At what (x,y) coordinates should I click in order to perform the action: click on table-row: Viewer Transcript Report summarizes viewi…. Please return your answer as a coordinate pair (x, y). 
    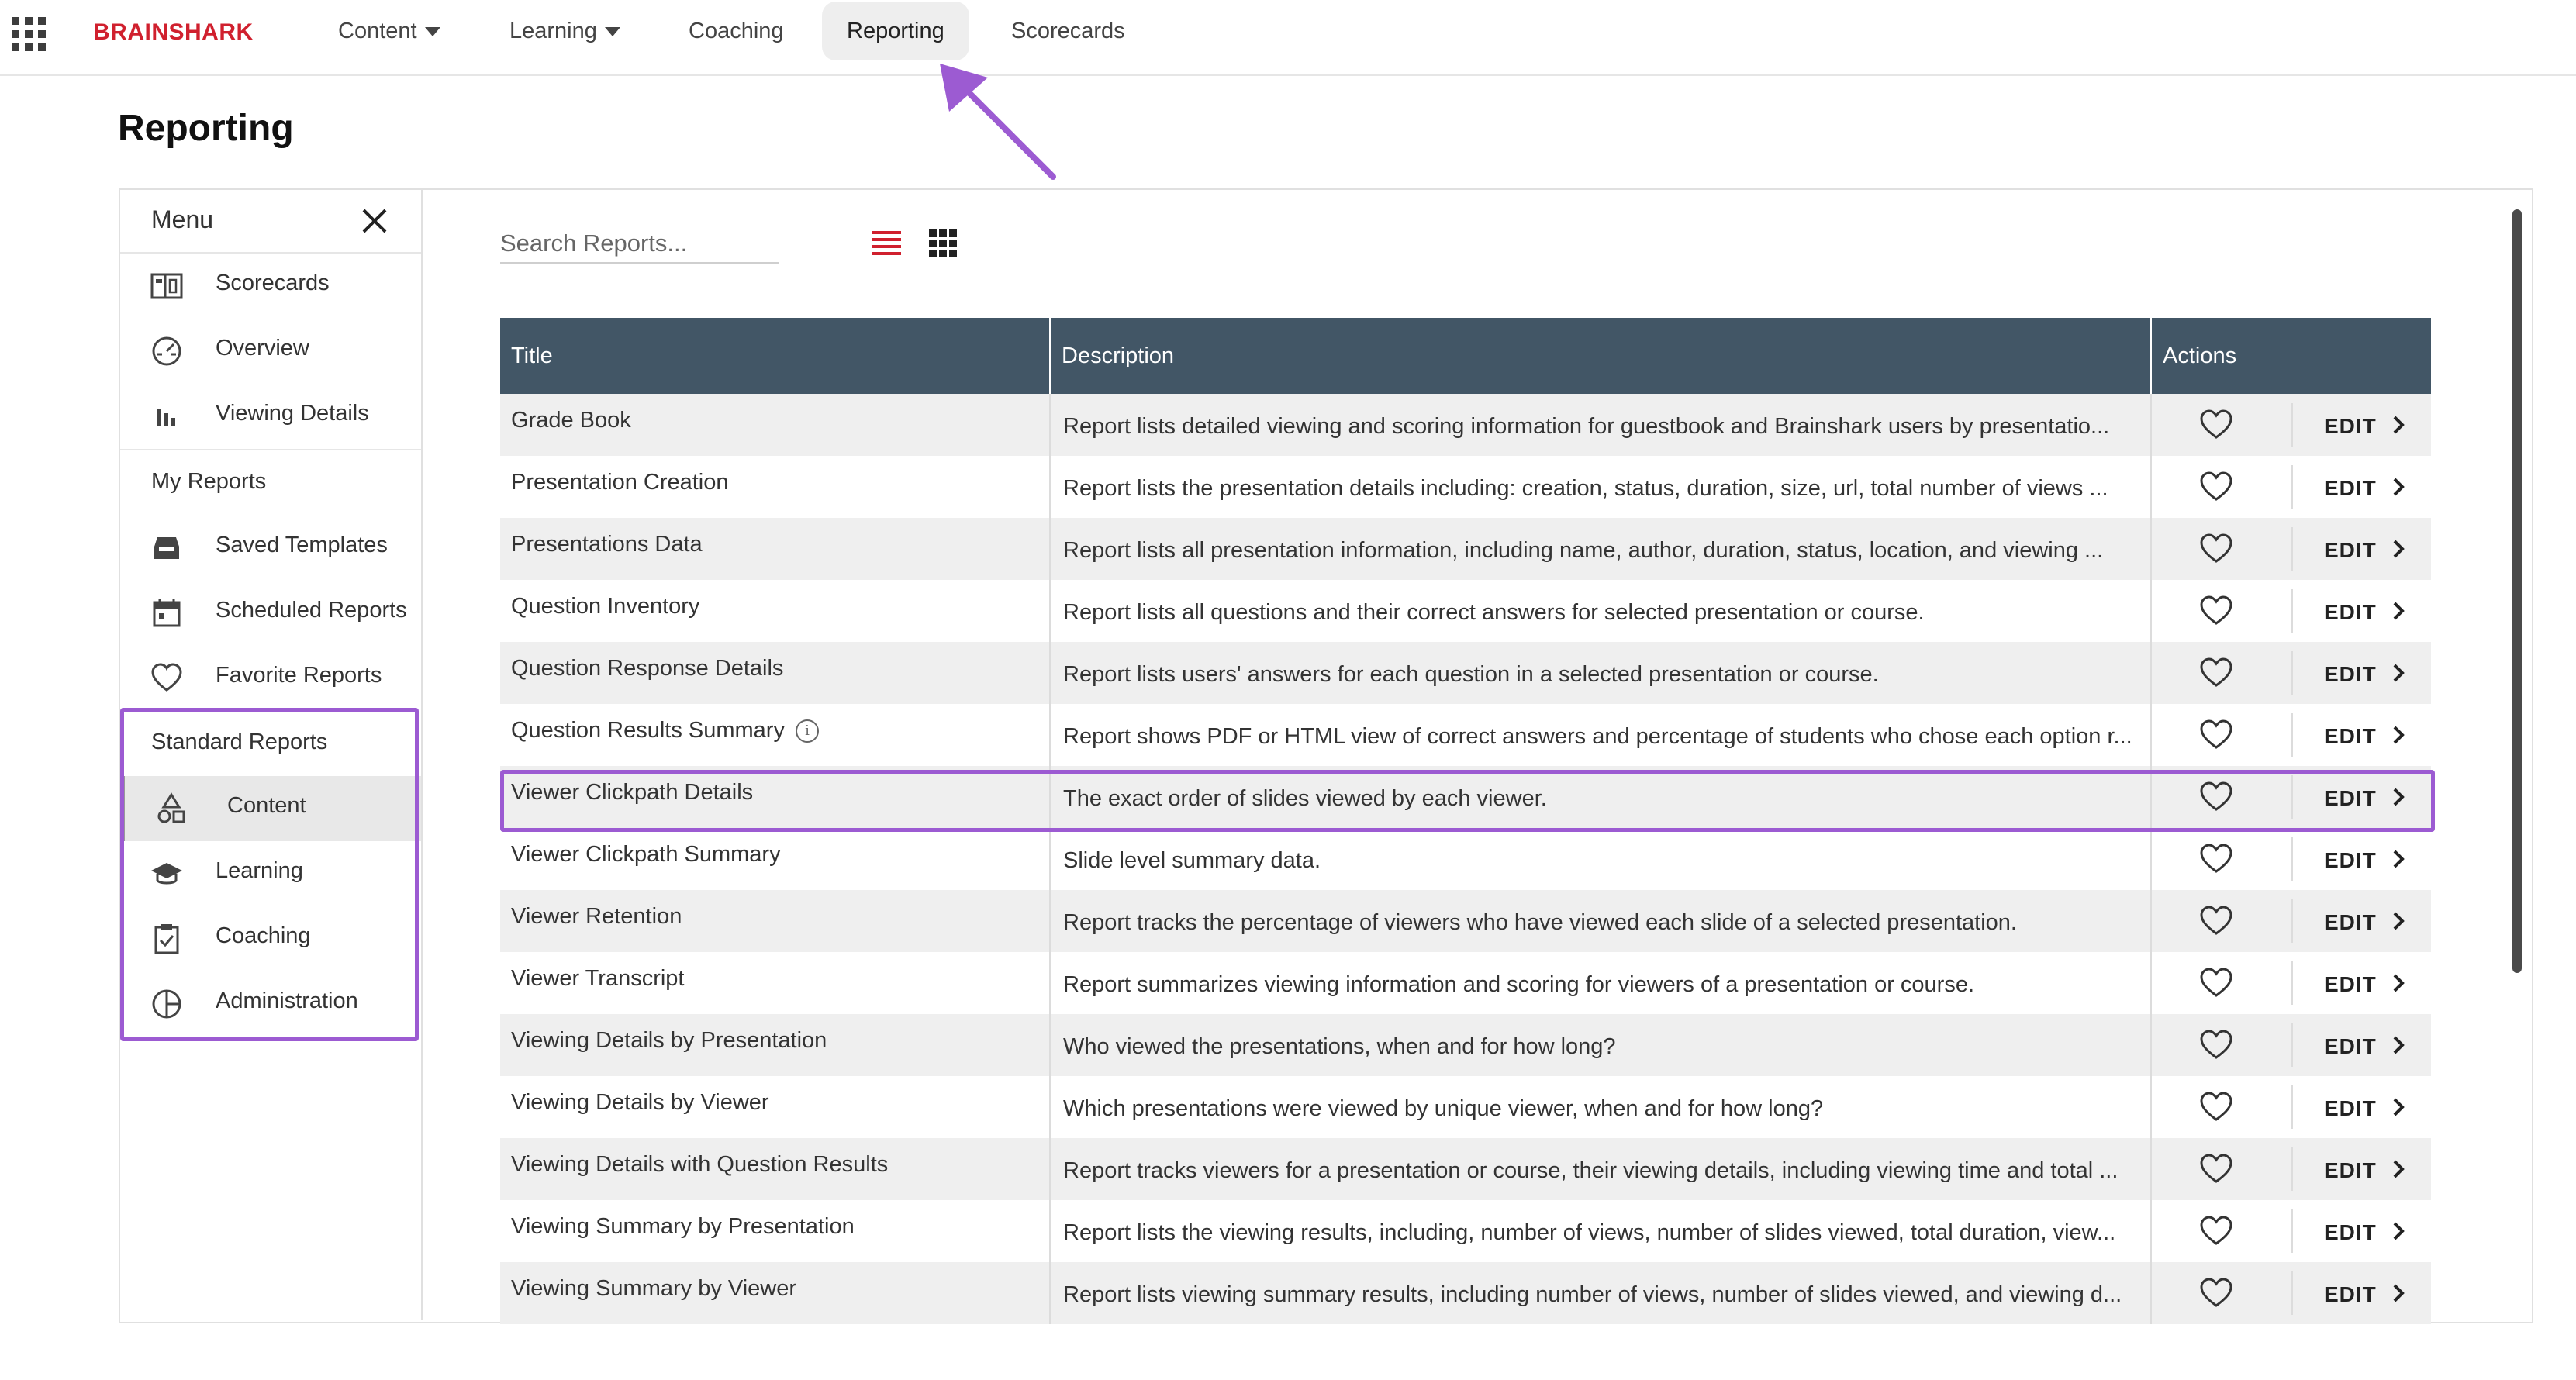
    Looking at the image, I should click on (1466, 983).